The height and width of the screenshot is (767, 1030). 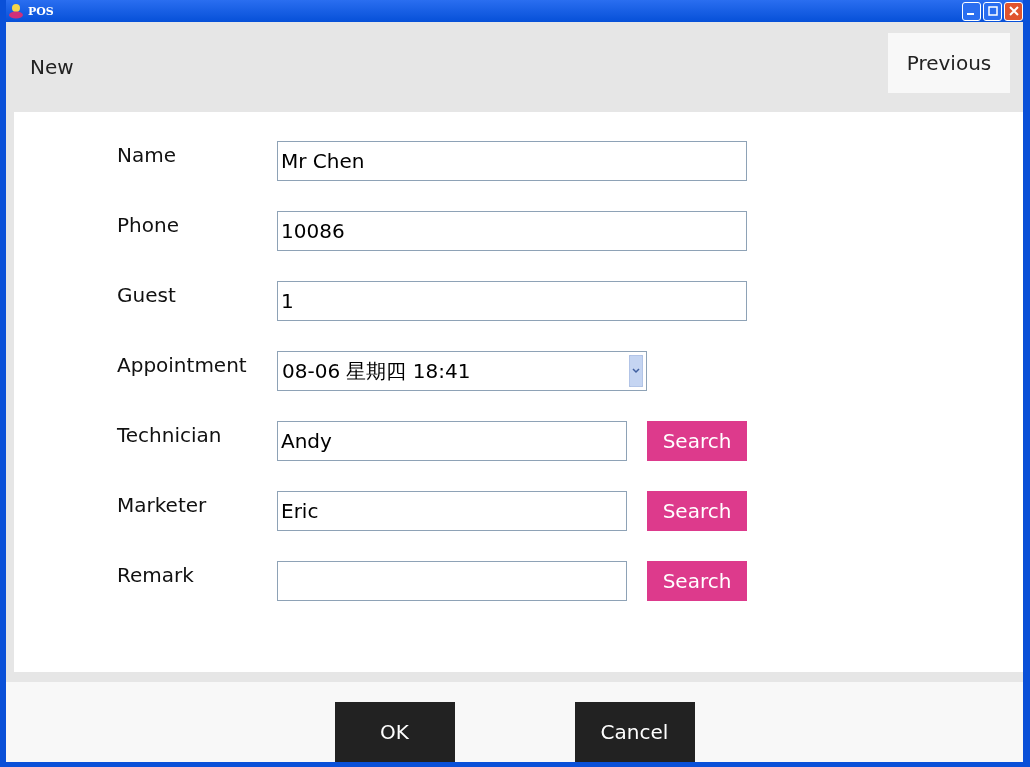 I want to click on maximize-button, so click(x=992, y=11).